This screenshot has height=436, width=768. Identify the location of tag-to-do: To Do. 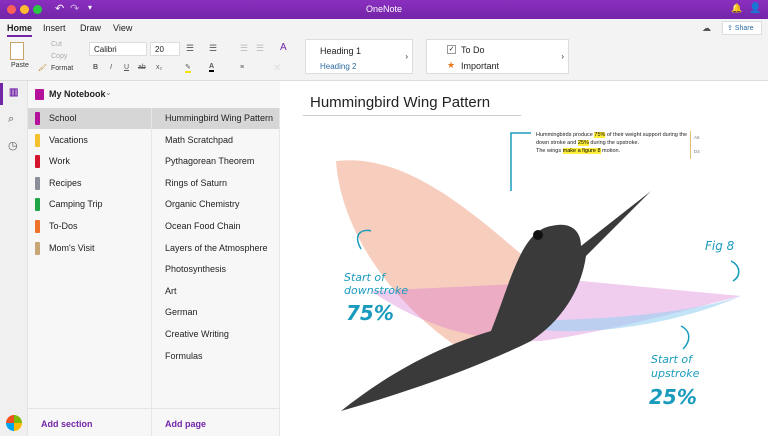
(473, 50).